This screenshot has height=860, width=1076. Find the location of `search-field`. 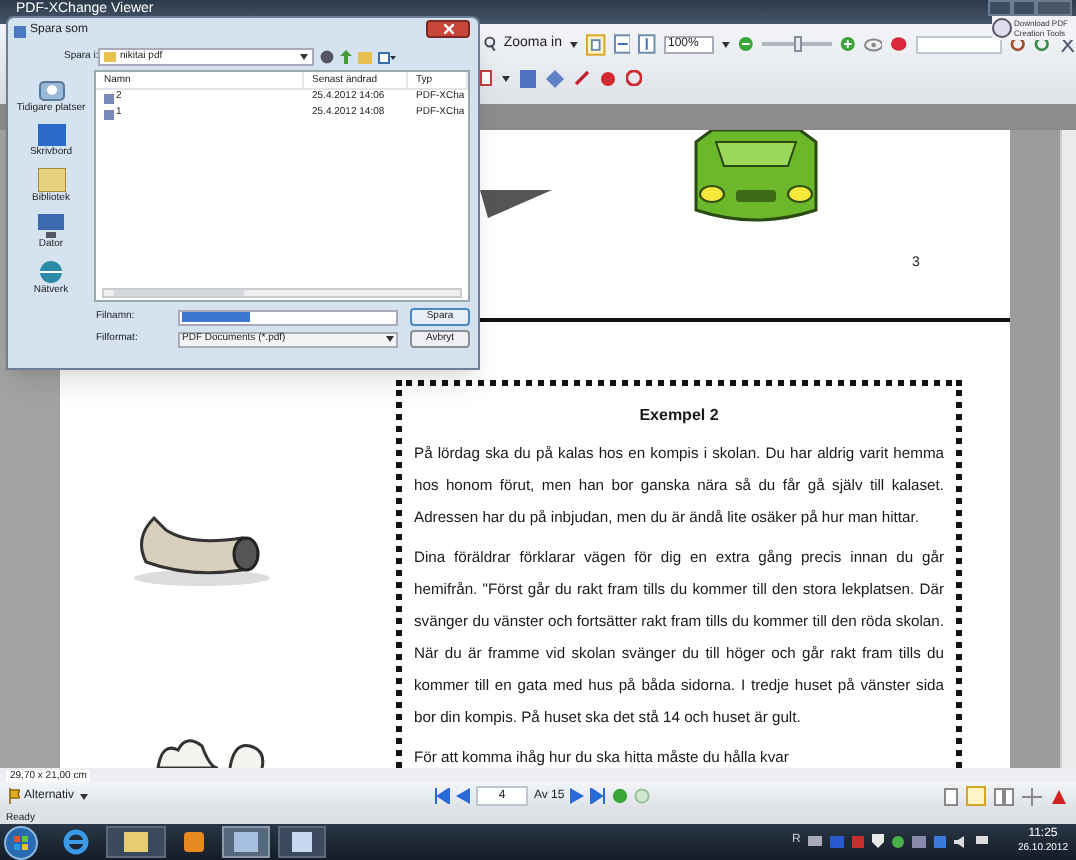

search-field is located at coordinates (959, 44).